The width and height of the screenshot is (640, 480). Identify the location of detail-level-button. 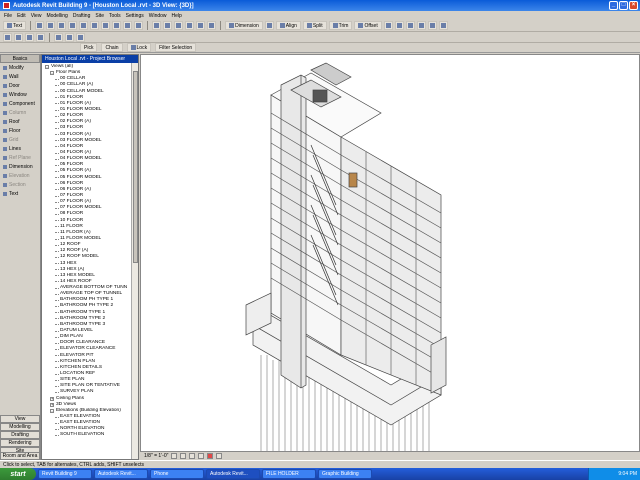
(174, 456).